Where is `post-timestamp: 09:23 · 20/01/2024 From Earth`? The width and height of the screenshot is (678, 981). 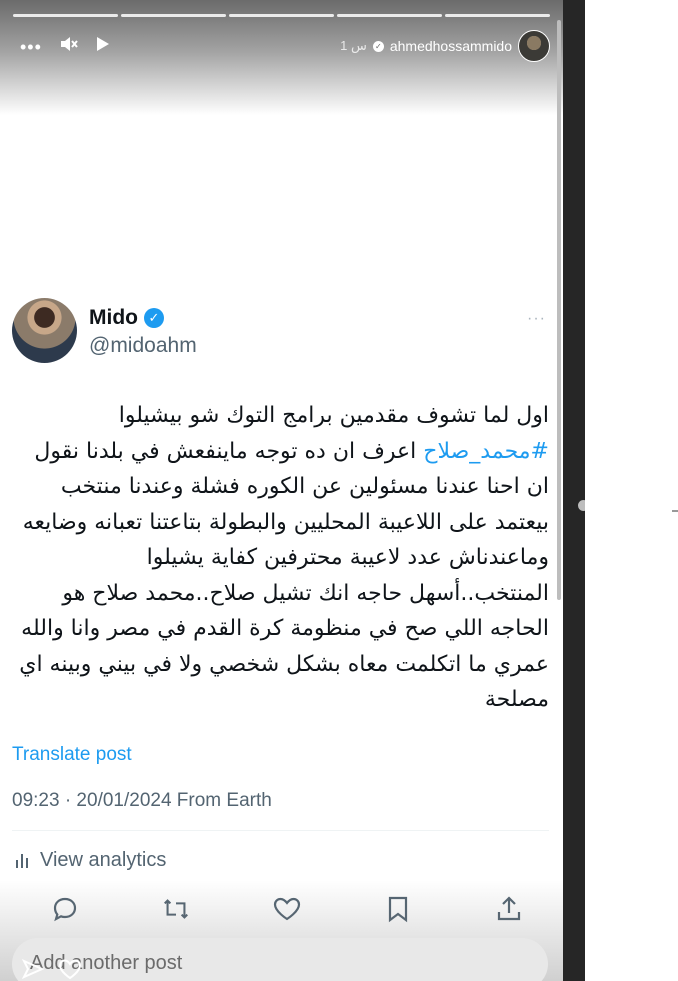 post-timestamp: 09:23 · 20/01/2024 From Earth is located at coordinates (142, 800).